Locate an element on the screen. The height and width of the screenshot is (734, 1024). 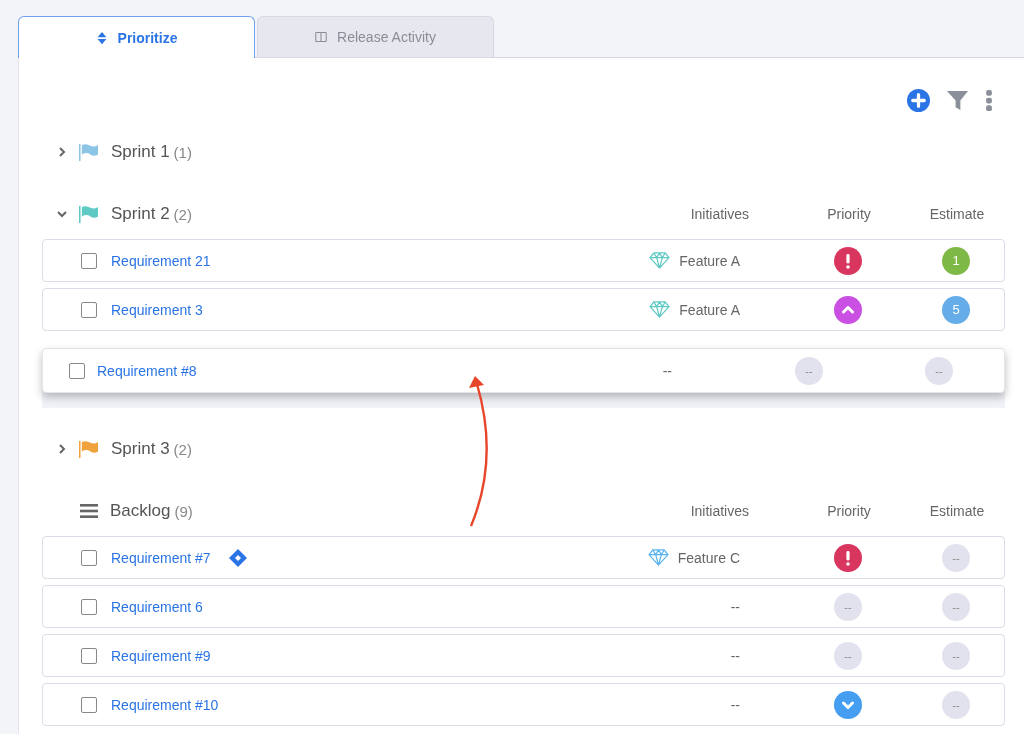
chevron-up-badge-icon is located at coordinates (848, 309).